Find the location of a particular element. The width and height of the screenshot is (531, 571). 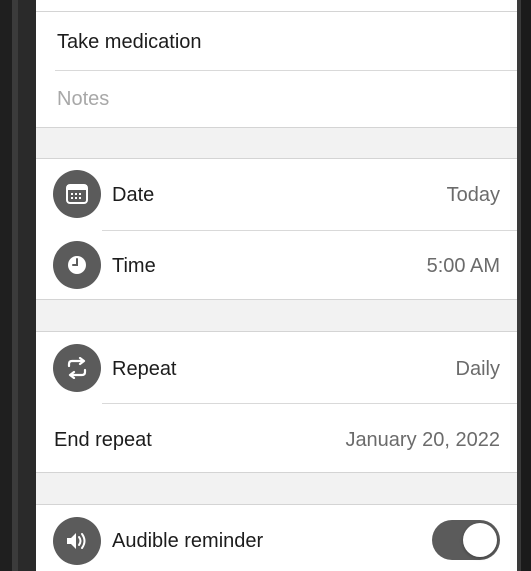

toggle-knob is located at coordinates (480, 540).